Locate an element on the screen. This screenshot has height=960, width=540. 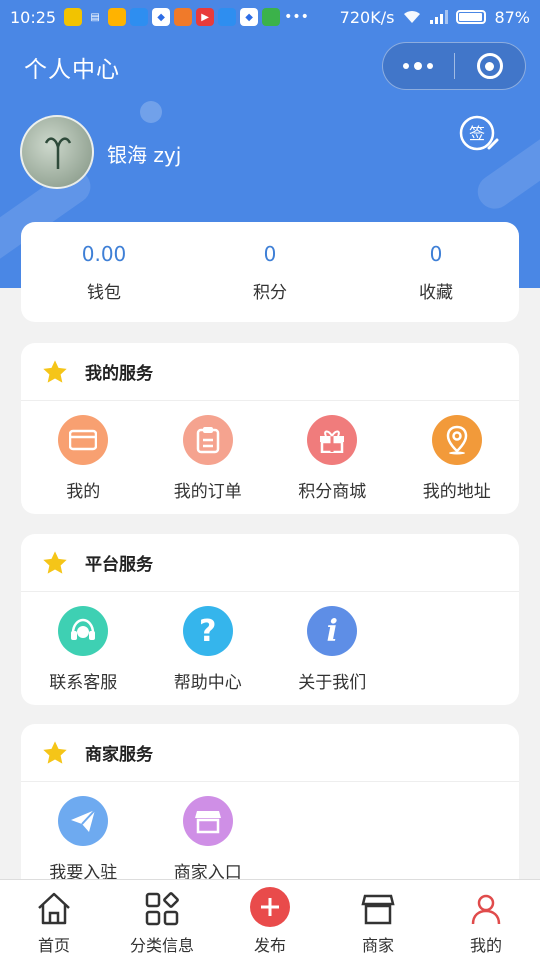
service-contact-support: 联系客服 is located at coordinates (83, 649).